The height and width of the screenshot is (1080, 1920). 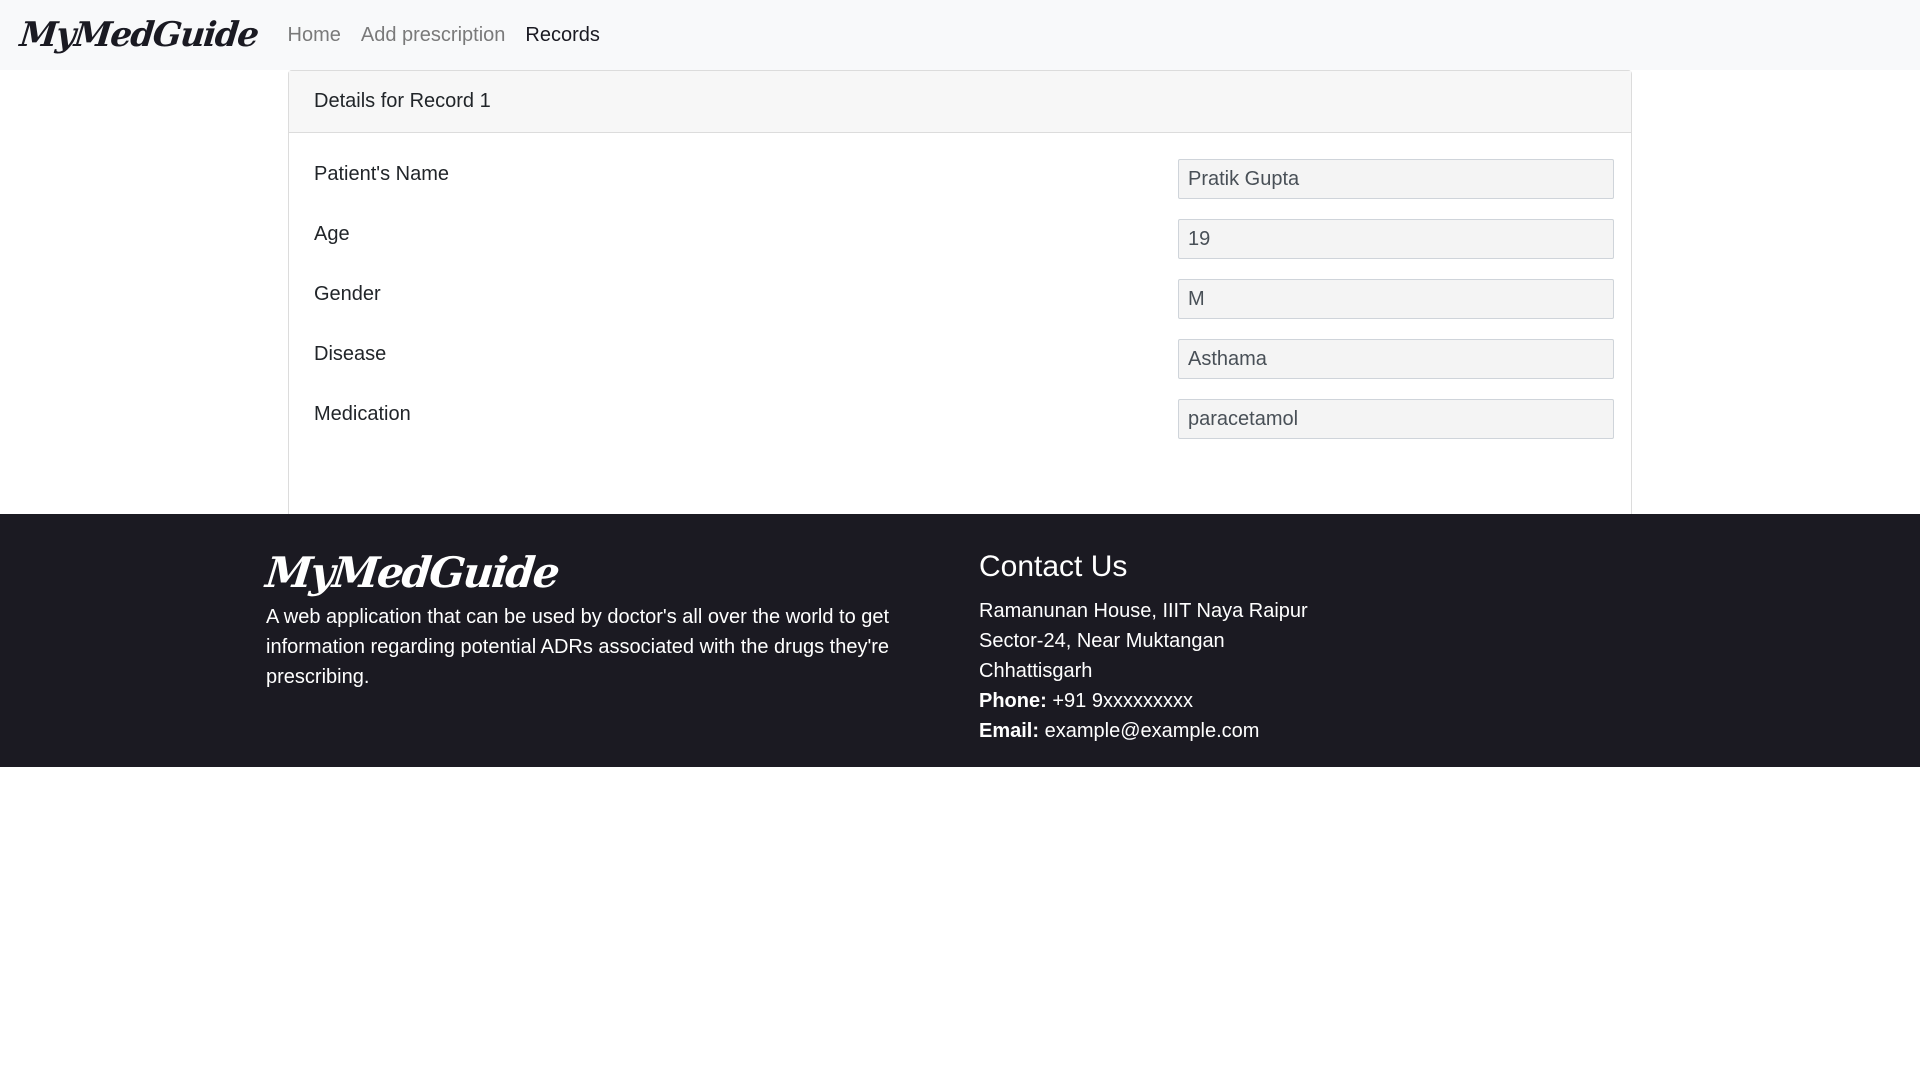 I want to click on phone-line: Phone: +91 9xxxxxxxxx, so click(x=1143, y=701).